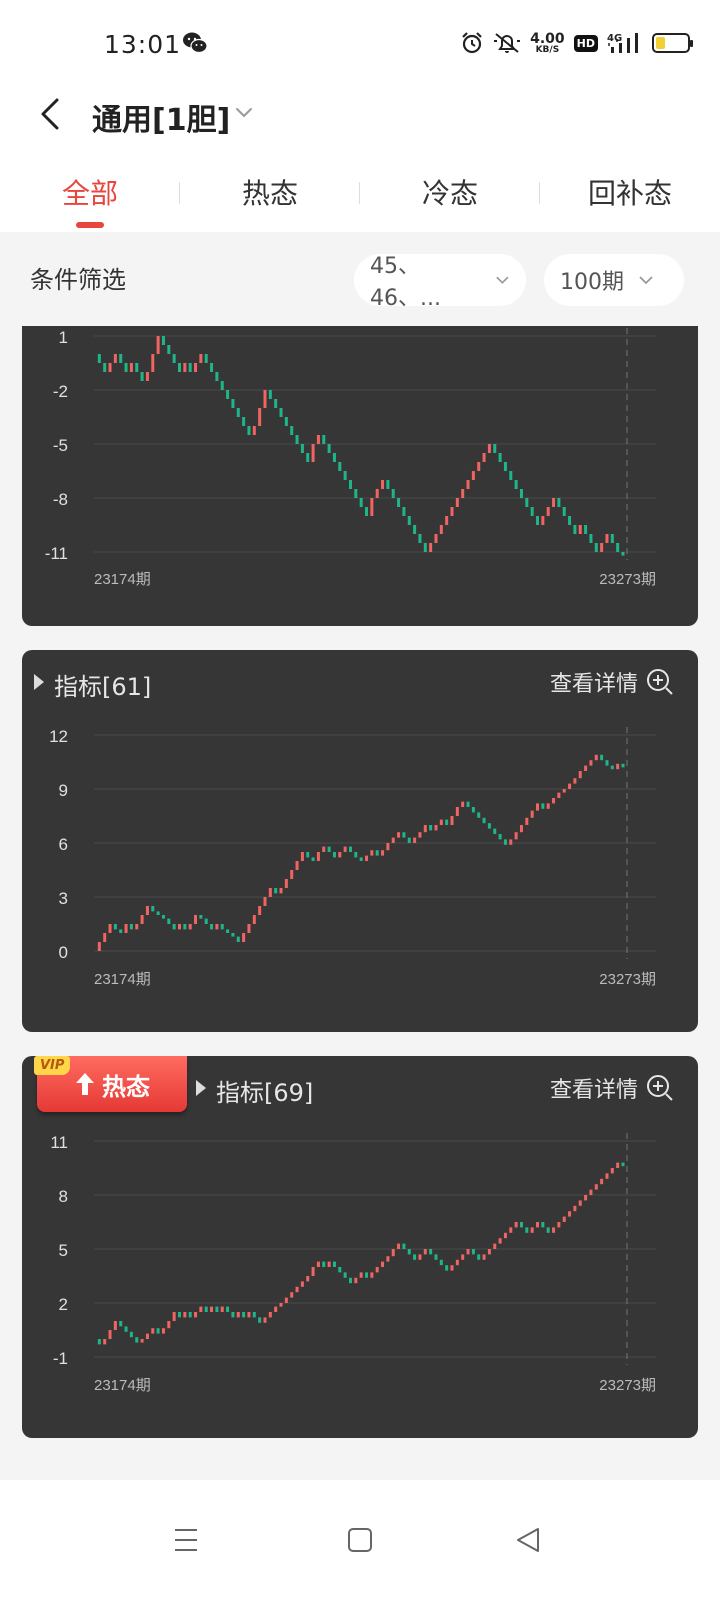 This screenshot has height=1600, width=720. What do you see at coordinates (78, 280) in the screenshot?
I see `filter-label: 条件筛选` at bounding box center [78, 280].